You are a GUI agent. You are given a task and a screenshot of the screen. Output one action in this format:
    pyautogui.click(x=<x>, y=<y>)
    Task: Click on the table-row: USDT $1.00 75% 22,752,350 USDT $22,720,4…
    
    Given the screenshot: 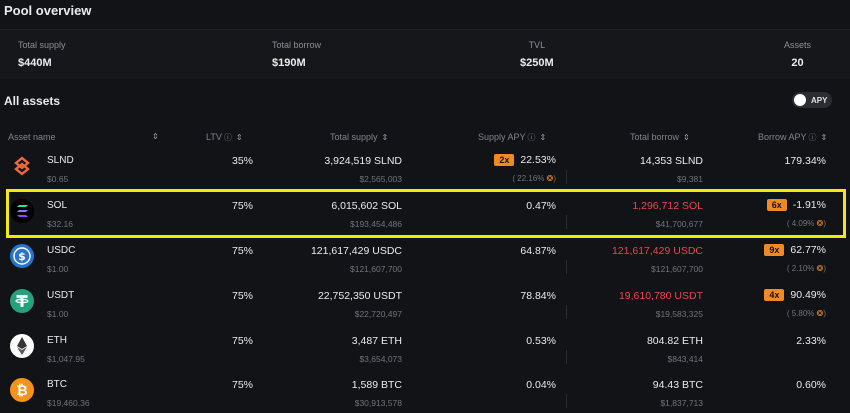 What is the action you would take?
    pyautogui.click(x=425, y=305)
    